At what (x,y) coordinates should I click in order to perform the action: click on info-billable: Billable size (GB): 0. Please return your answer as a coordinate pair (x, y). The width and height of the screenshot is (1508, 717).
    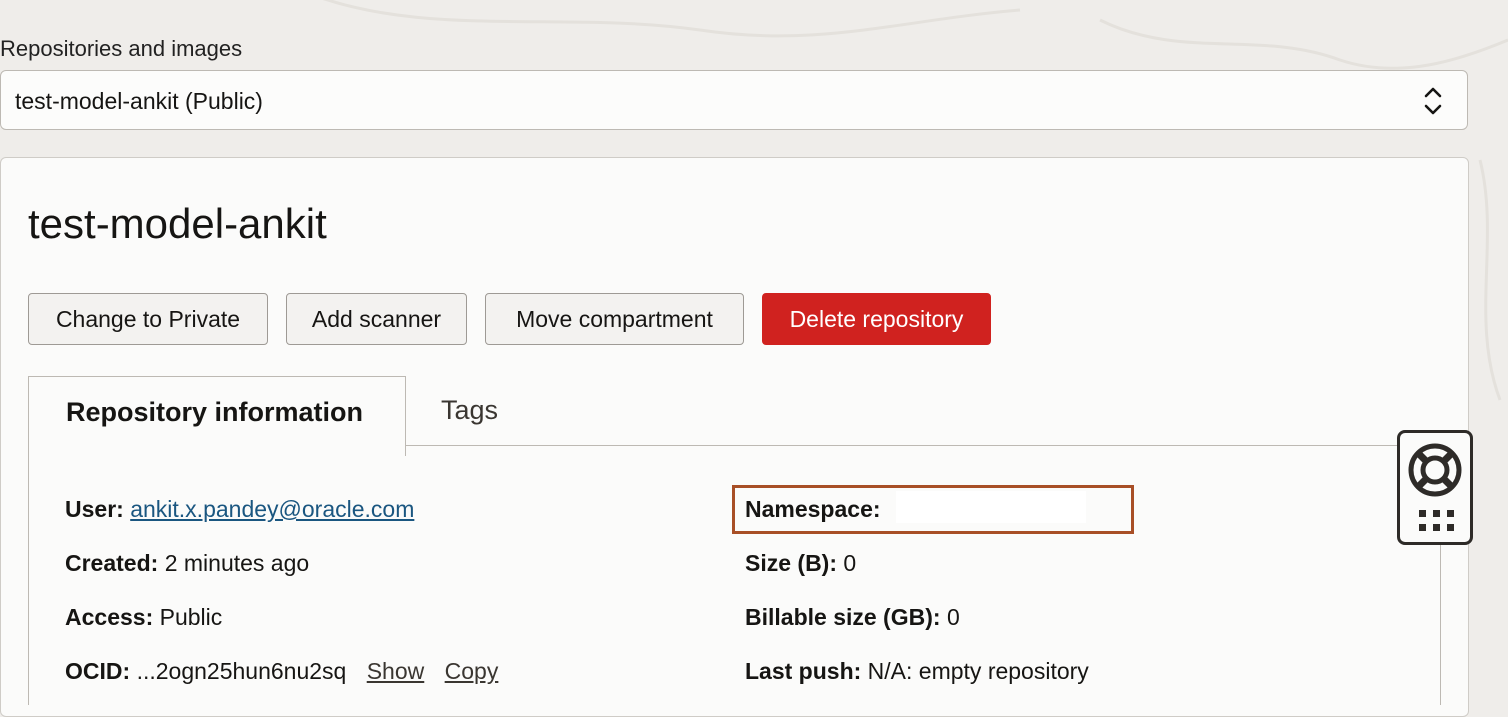
    Looking at the image, I should click on (852, 617).